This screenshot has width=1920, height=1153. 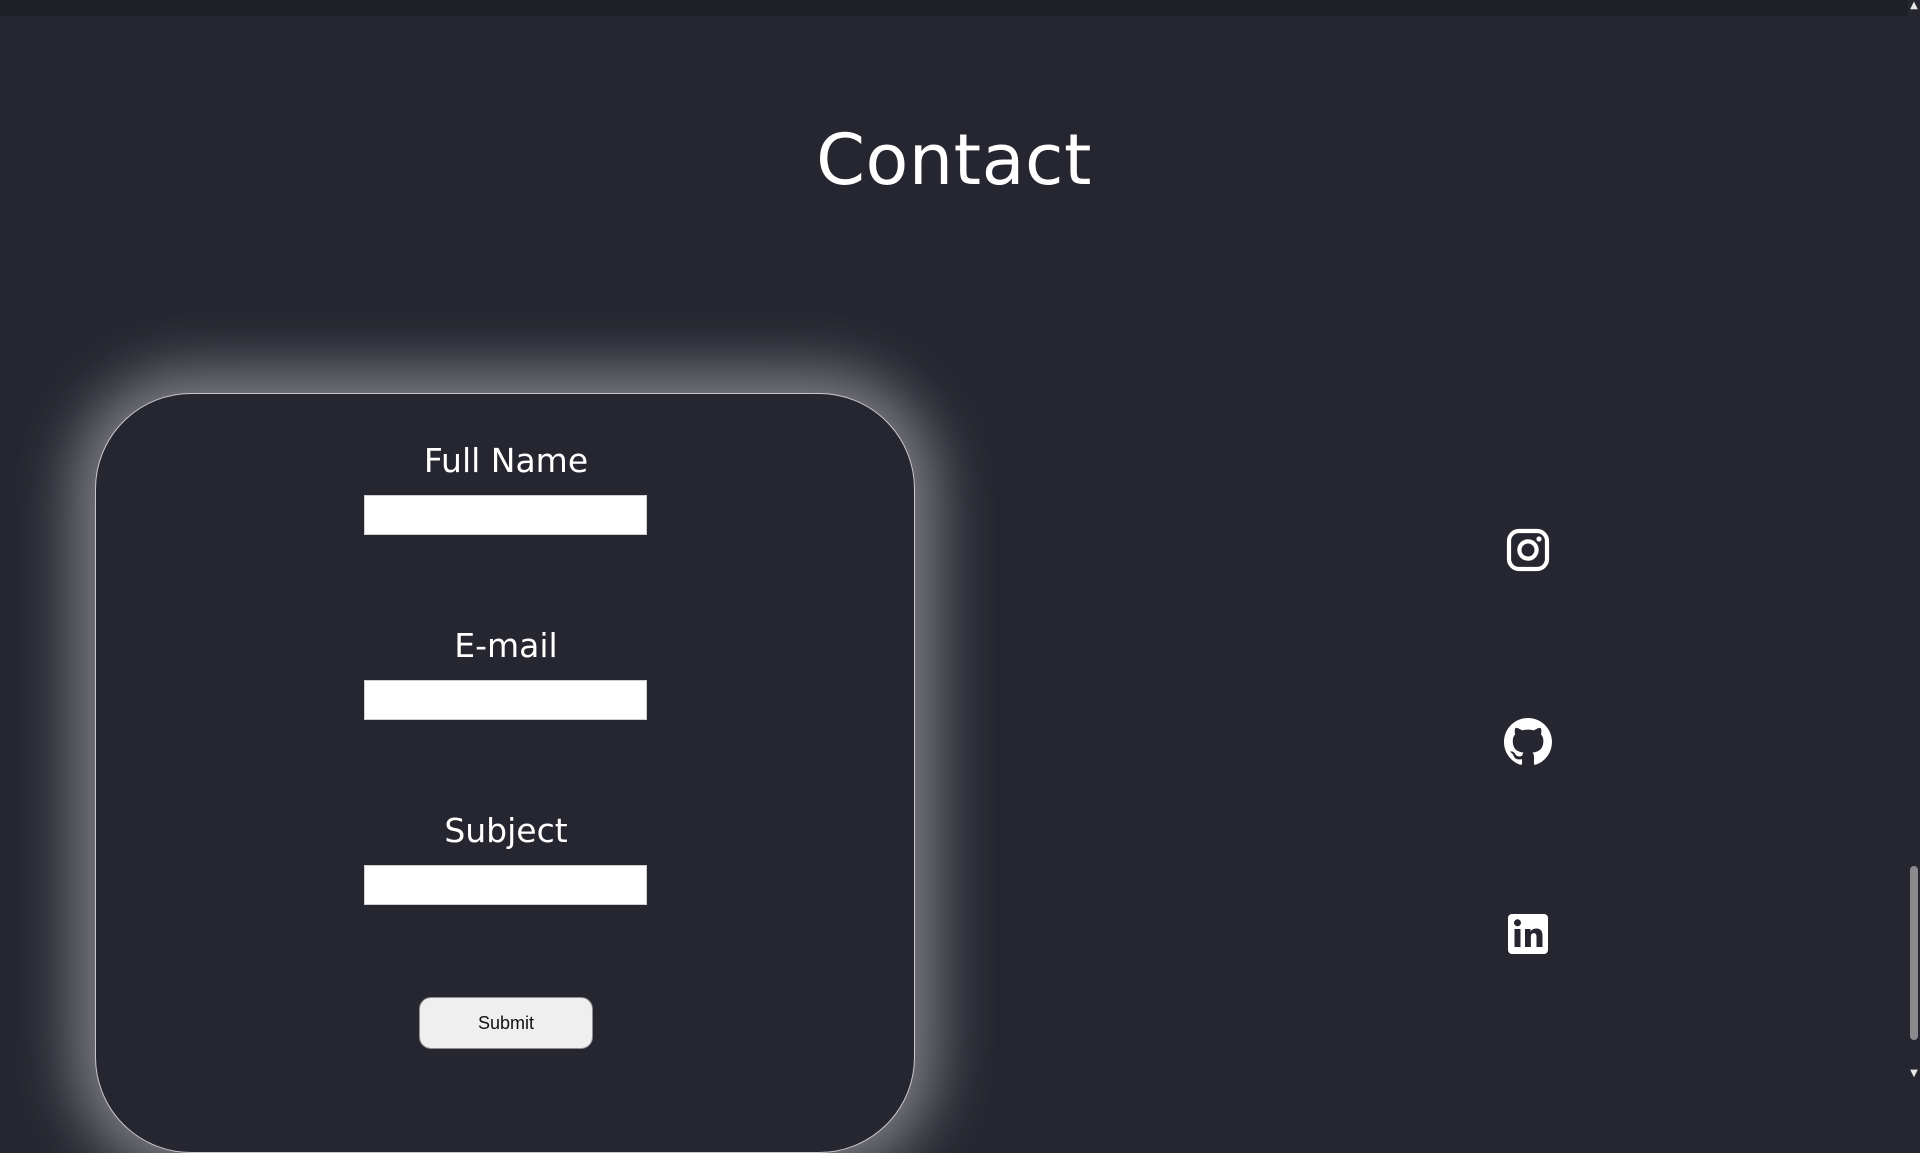 I want to click on top-bar, so click(x=954, y=8).